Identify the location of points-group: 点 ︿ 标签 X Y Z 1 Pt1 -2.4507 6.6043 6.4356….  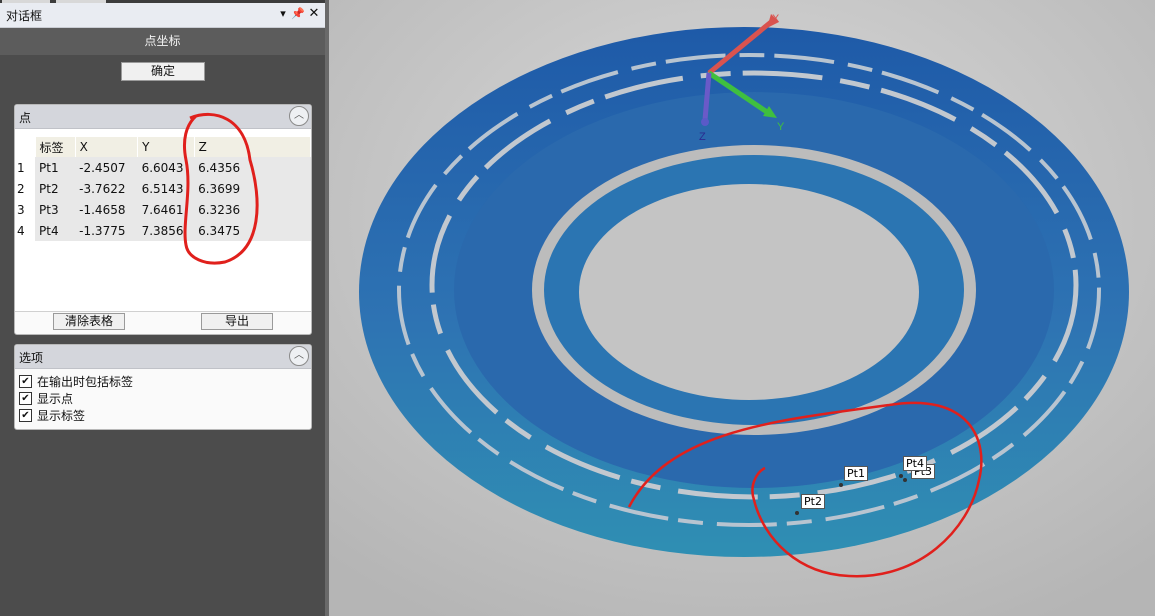
(163, 219).